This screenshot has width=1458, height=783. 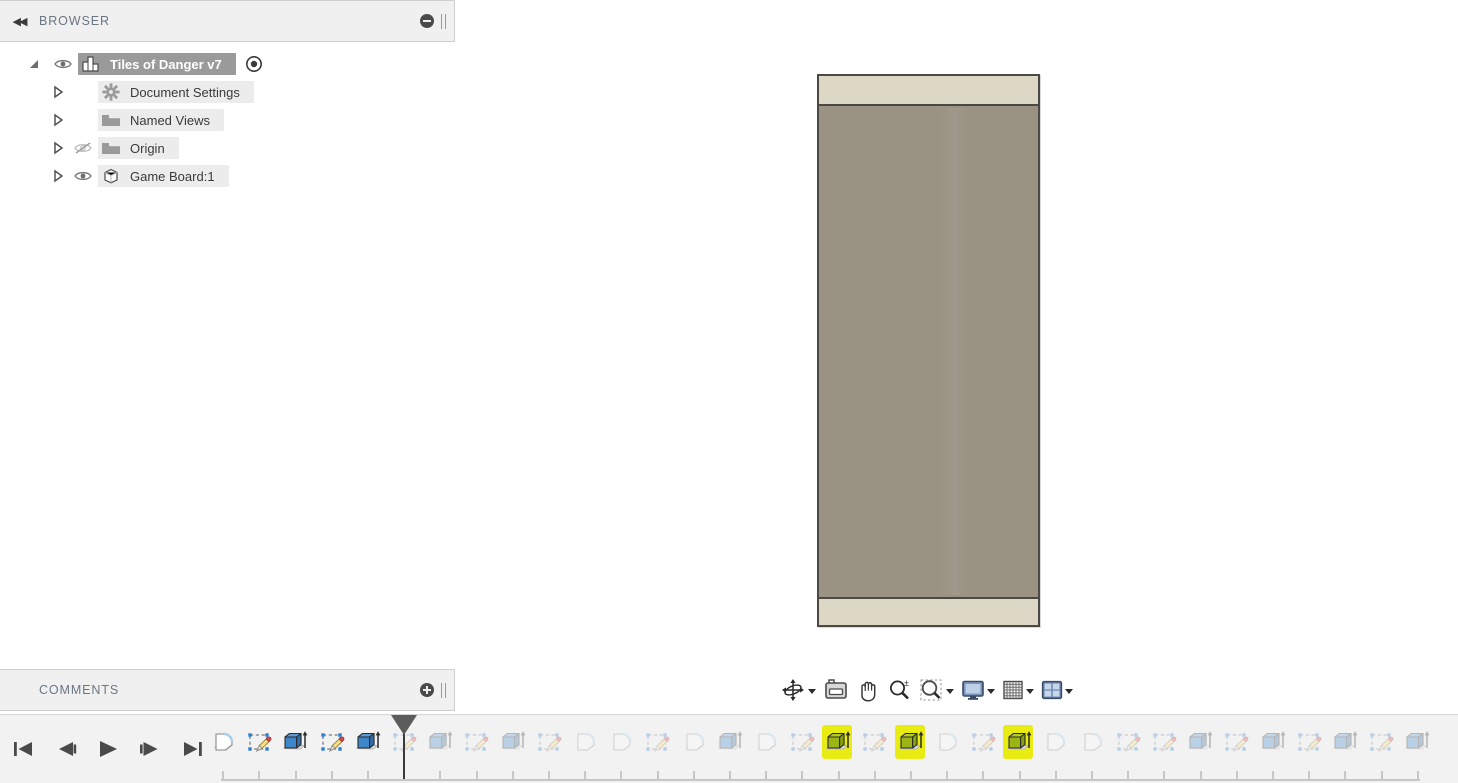 I want to click on comments-panel: COMMENTS, so click(x=227, y=690).